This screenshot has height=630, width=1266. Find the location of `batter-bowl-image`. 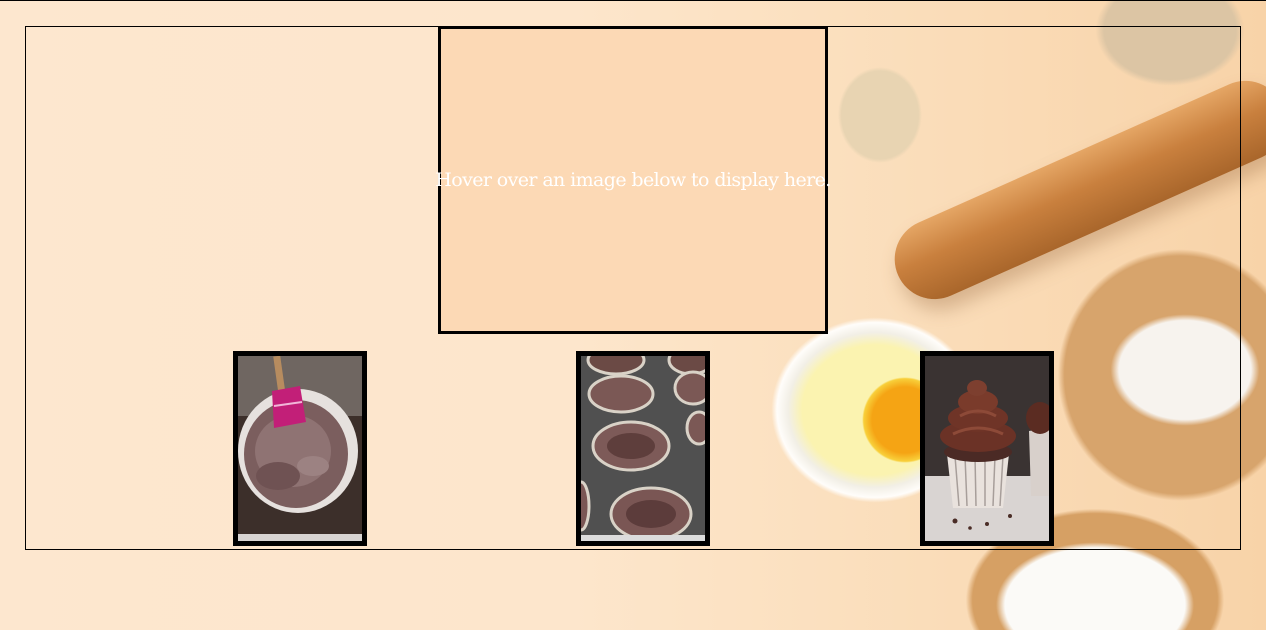

batter-bowl-image is located at coordinates (300, 448).